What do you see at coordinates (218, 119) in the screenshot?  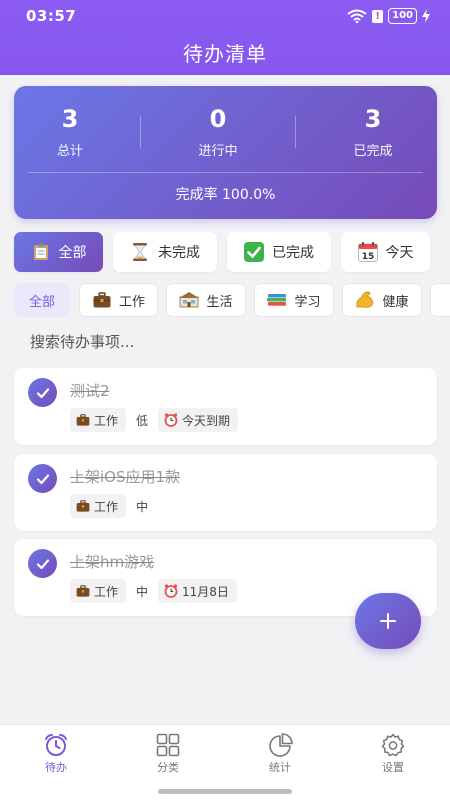 I see `stat-in-progress-value: 0` at bounding box center [218, 119].